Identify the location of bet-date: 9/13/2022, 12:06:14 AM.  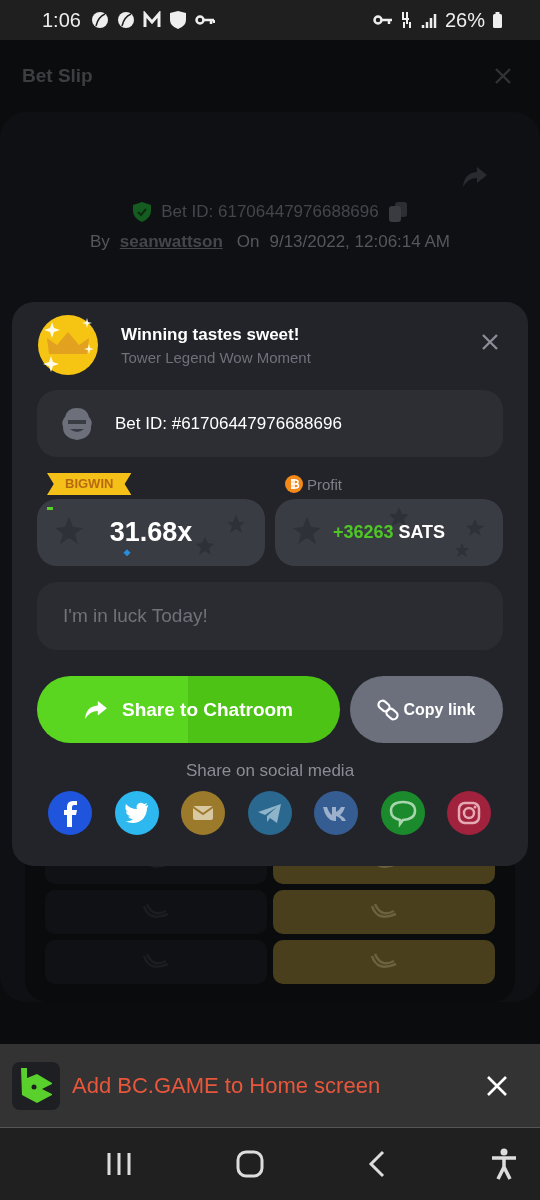
(360, 242).